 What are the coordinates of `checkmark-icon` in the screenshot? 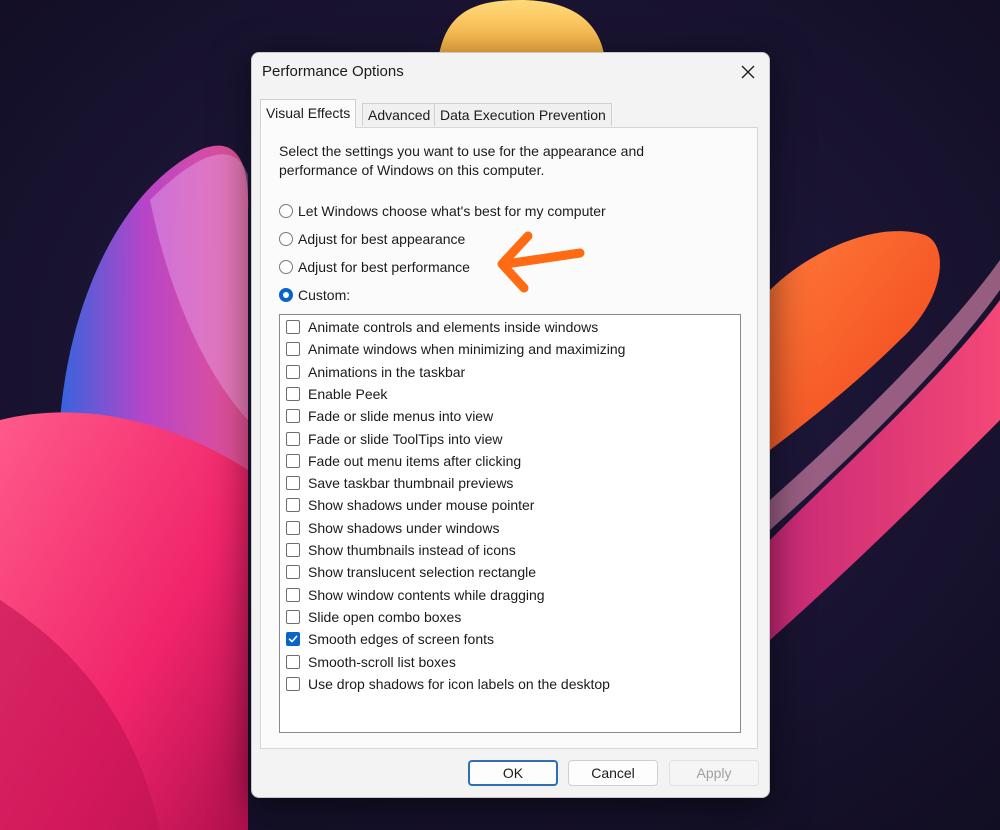 It's located at (293, 639).